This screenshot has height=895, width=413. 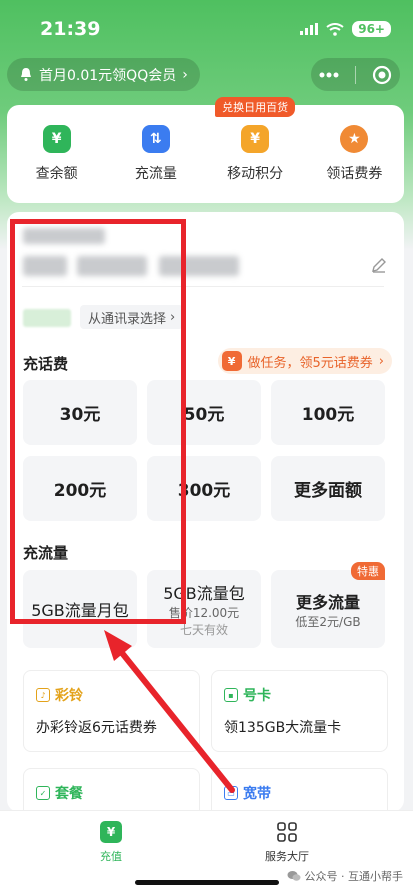 I want to click on home-indicator, so click(x=207, y=882).